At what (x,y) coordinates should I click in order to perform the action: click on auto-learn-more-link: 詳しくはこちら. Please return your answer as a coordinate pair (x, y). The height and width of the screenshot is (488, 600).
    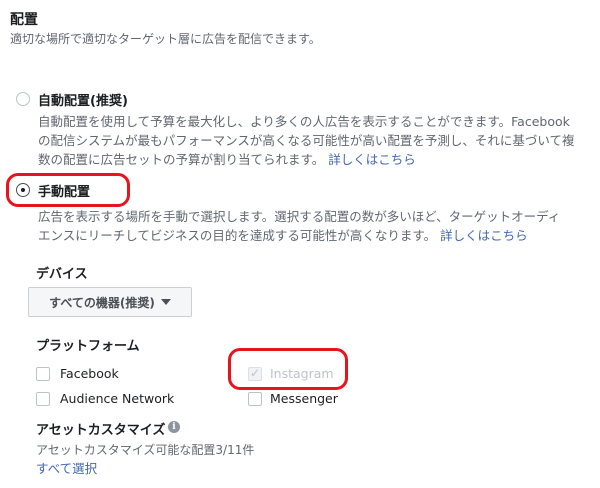
    Looking at the image, I should click on (372, 159).